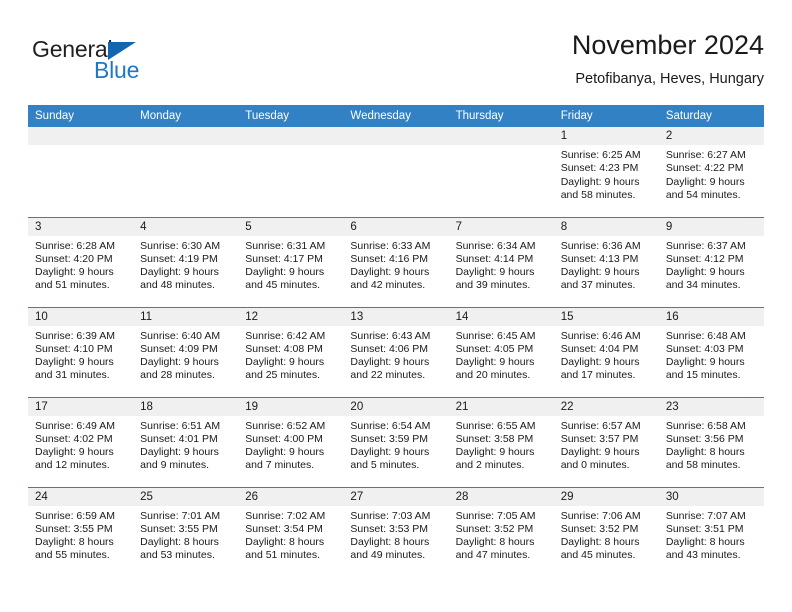 The height and width of the screenshot is (612, 792). Describe the element at coordinates (704, 348) in the screenshot. I see `sunset-time: Sunset: 4:03 PM` at that location.